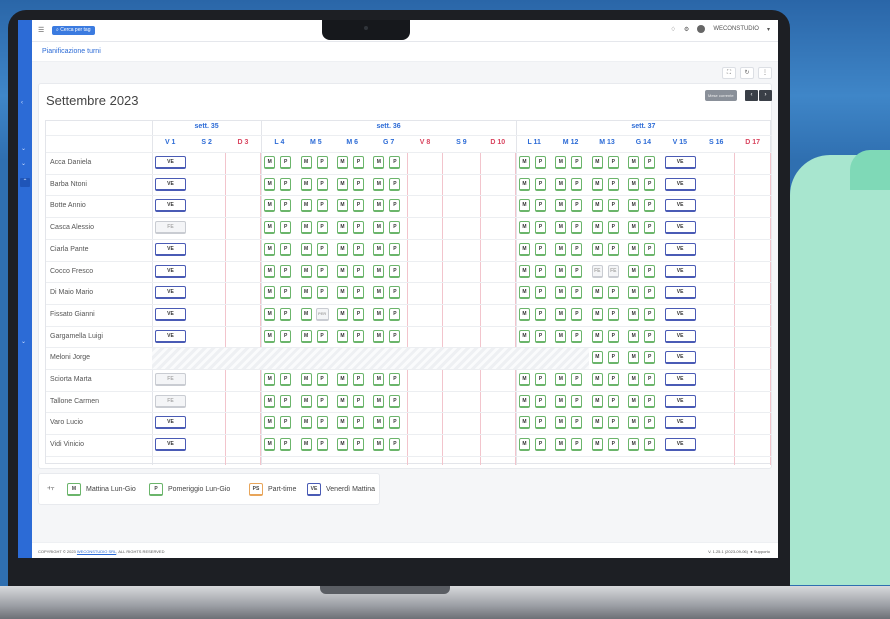 Image resolution: width=890 pixels, height=619 pixels. What do you see at coordinates (768, 29) in the screenshot?
I see `chevron-down-icon: ▾` at bounding box center [768, 29].